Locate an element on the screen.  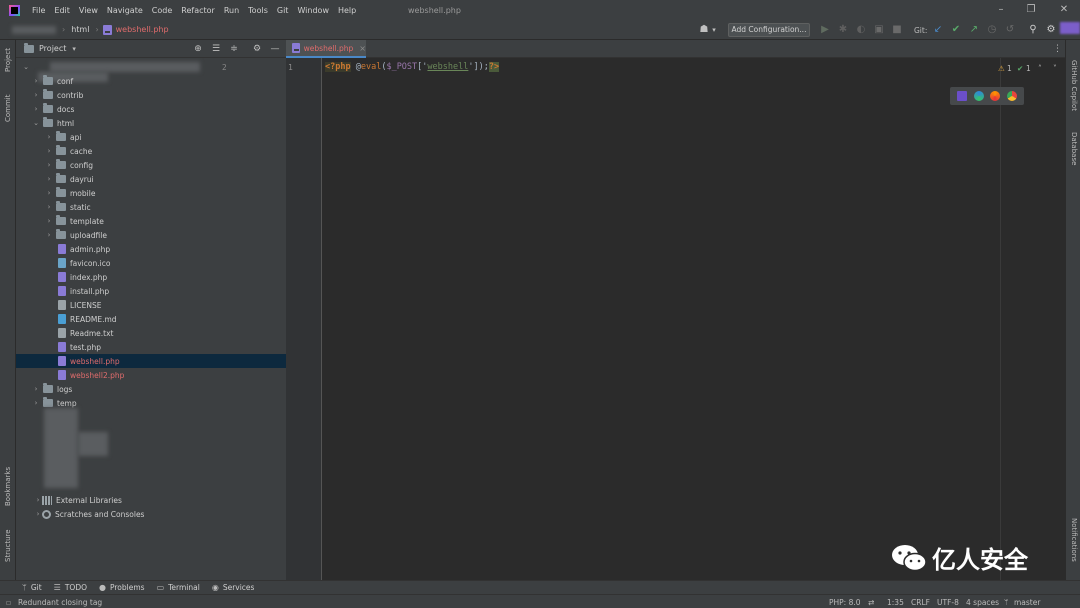
debug-icon: ✱ is located at coordinates (843, 30).